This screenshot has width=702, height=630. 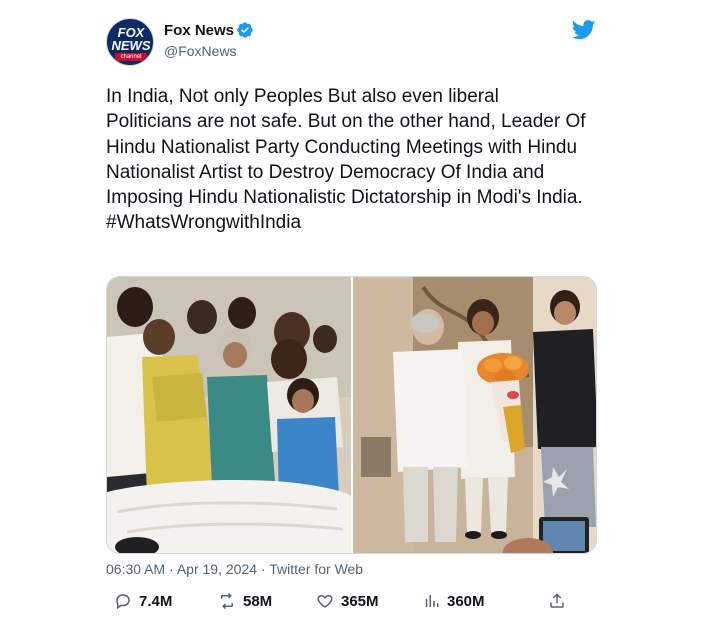 What do you see at coordinates (258, 601) in the screenshot?
I see `retweet-count: 58M` at bounding box center [258, 601].